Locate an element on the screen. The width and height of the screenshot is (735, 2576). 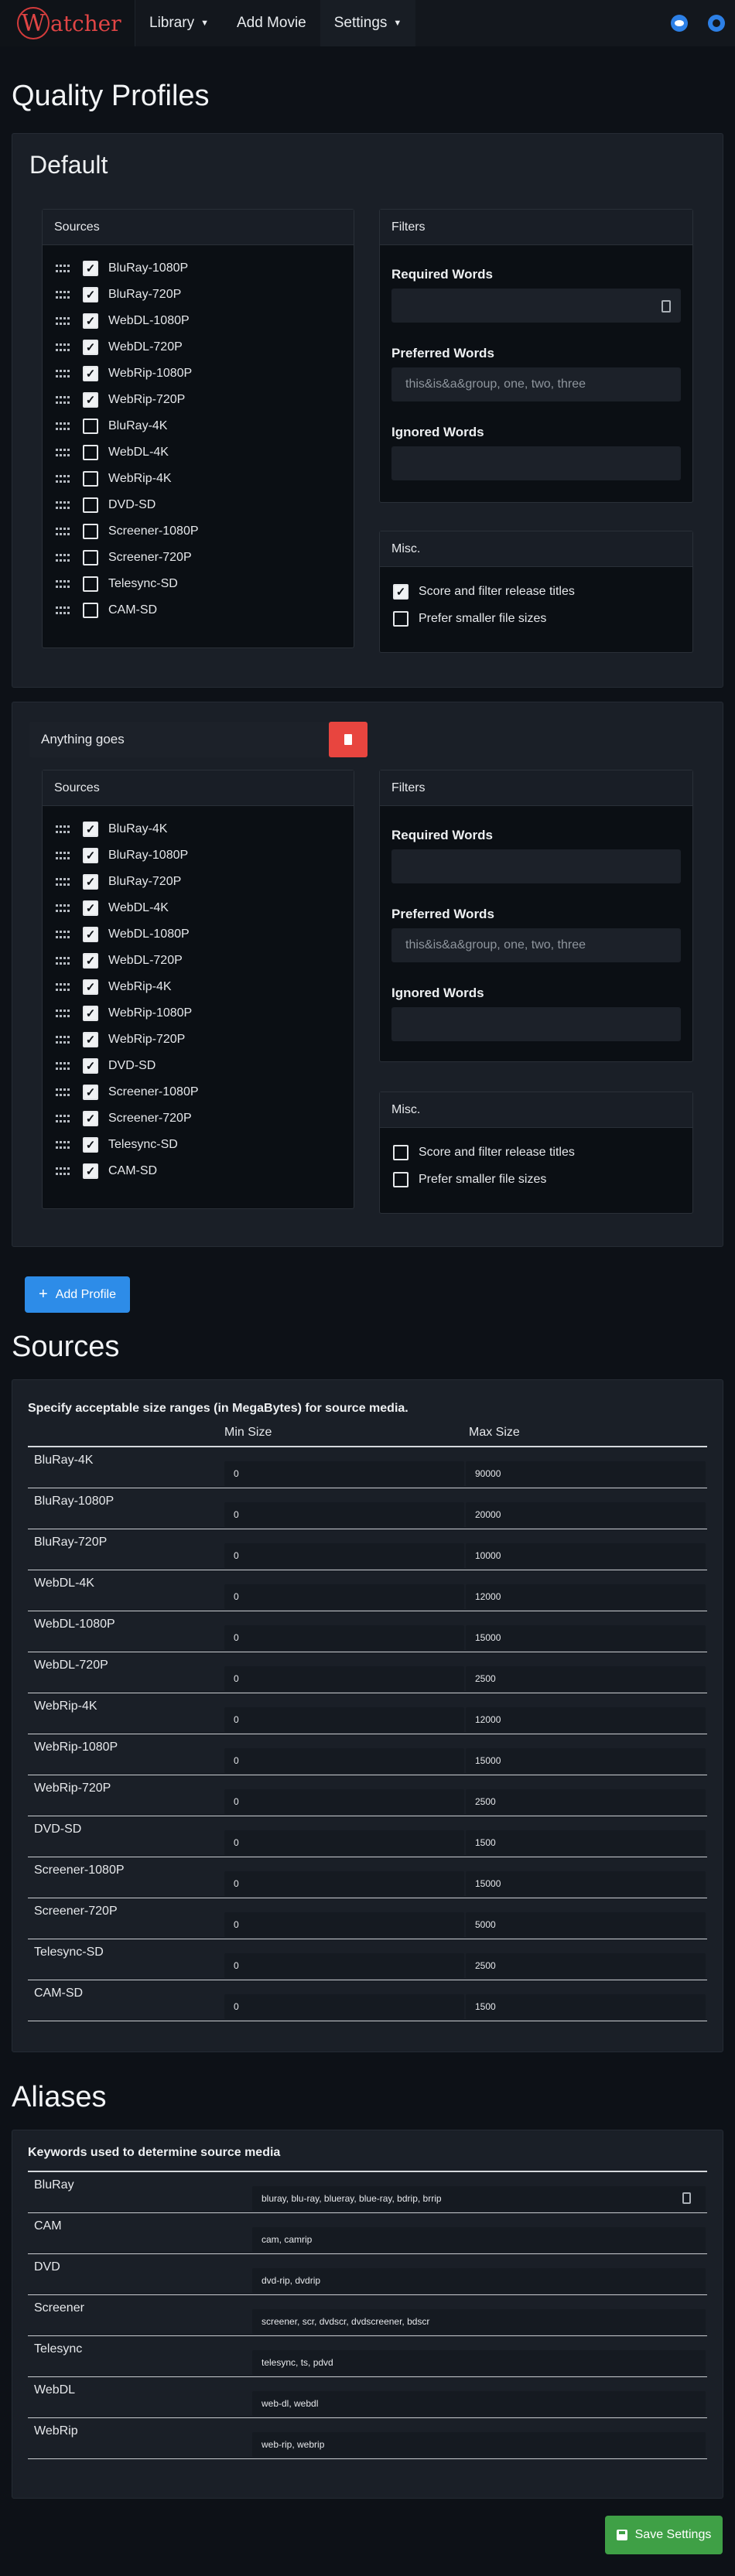
source-item: Screener-1080P is located at coordinates (199, 531).